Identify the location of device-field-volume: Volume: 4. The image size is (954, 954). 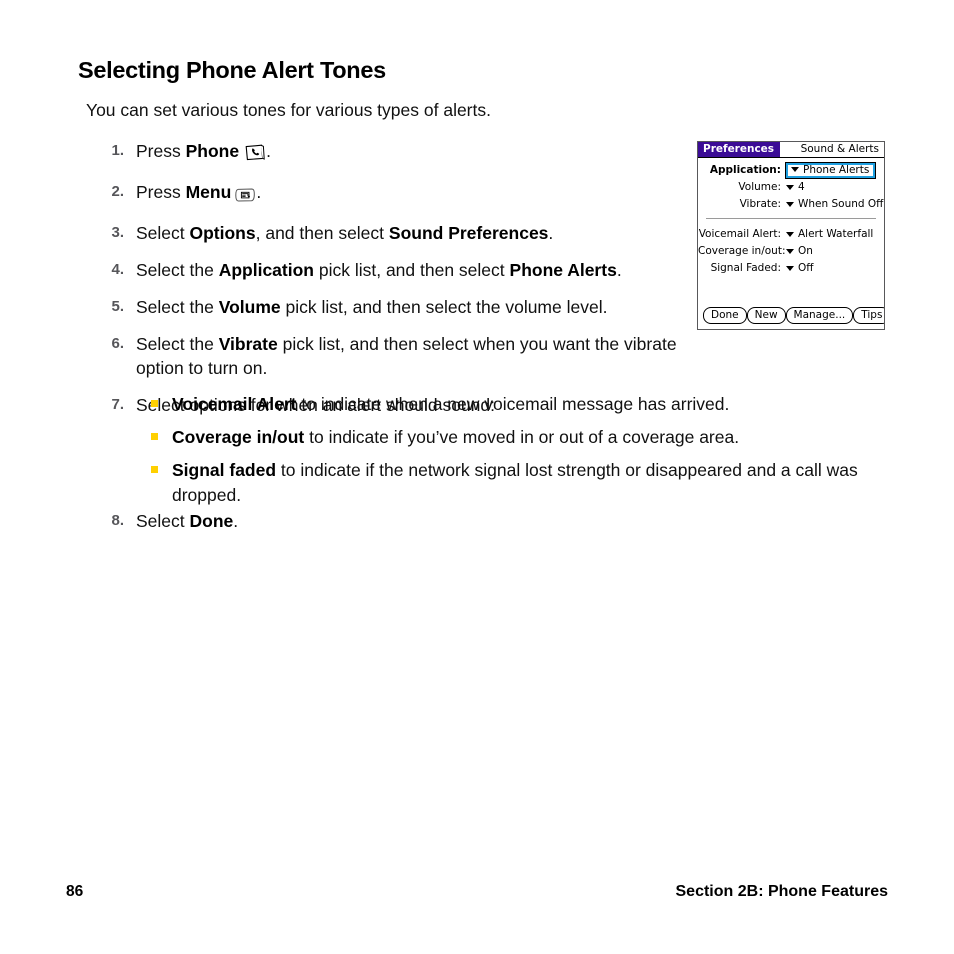
(791, 187).